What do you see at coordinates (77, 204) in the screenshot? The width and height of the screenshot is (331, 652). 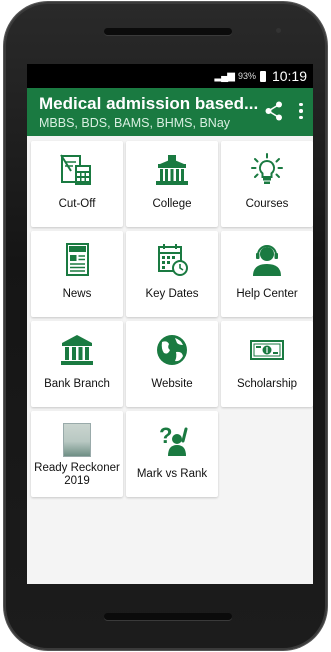 I see `tile-label: Cut-Off` at bounding box center [77, 204].